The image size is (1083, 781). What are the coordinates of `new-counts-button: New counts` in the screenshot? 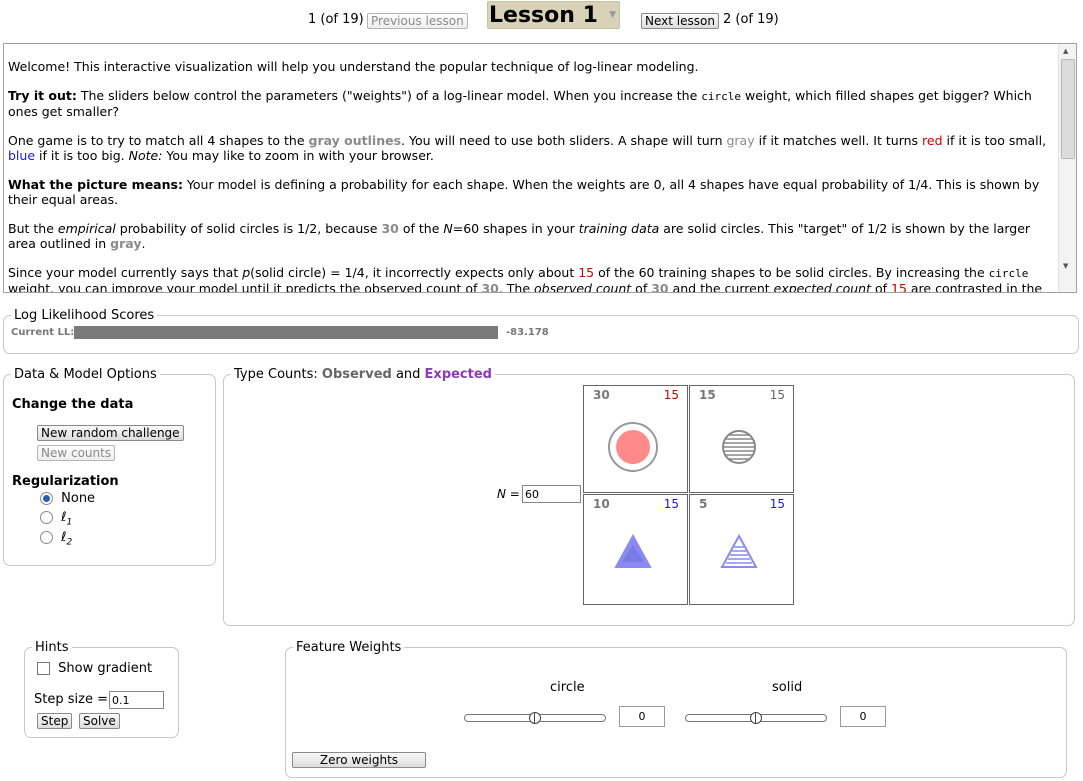 It's located at (76, 453).